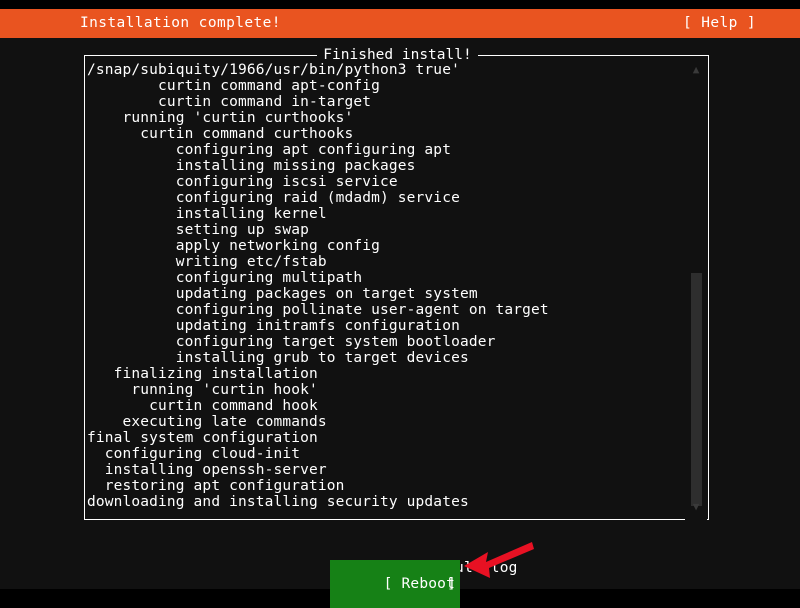  I want to click on log-scrollbar: ▲ ▼, so click(696, 288).